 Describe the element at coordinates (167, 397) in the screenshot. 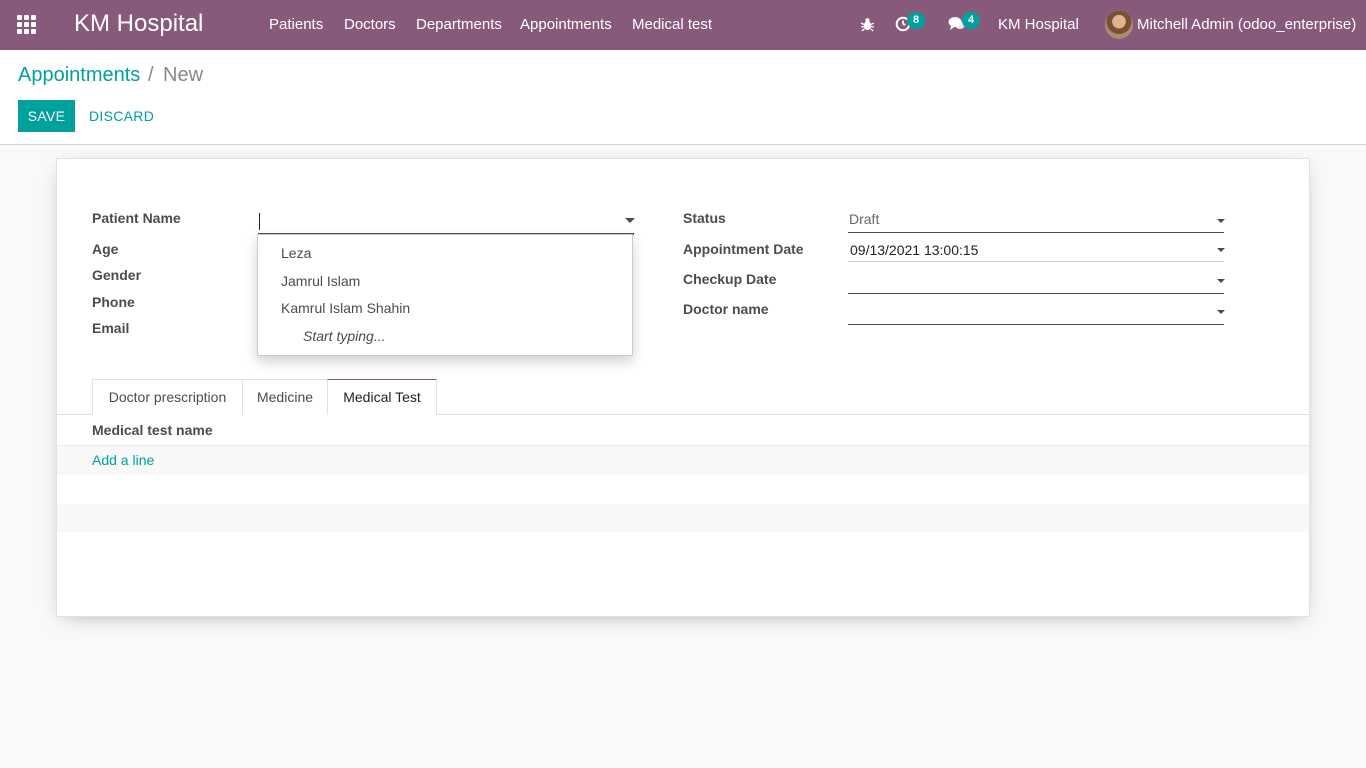

I see `tab-doctor-prescription: Doctor prescription` at that location.